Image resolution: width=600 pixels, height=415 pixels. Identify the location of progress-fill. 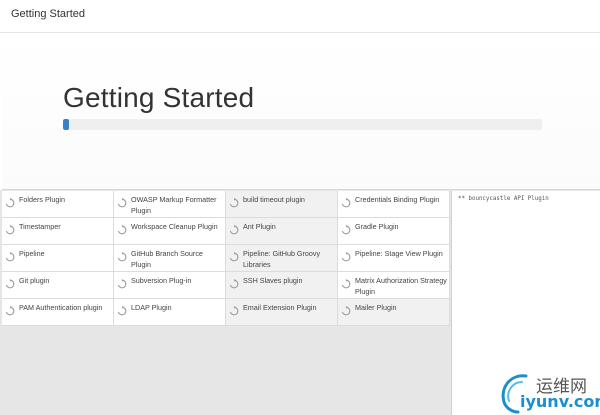
(66, 124).